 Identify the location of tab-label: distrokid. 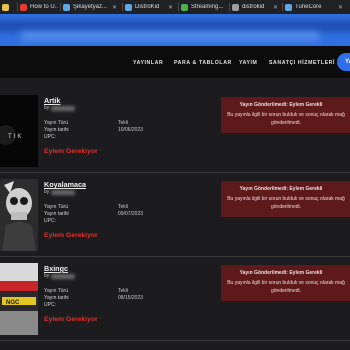
(253, 7).